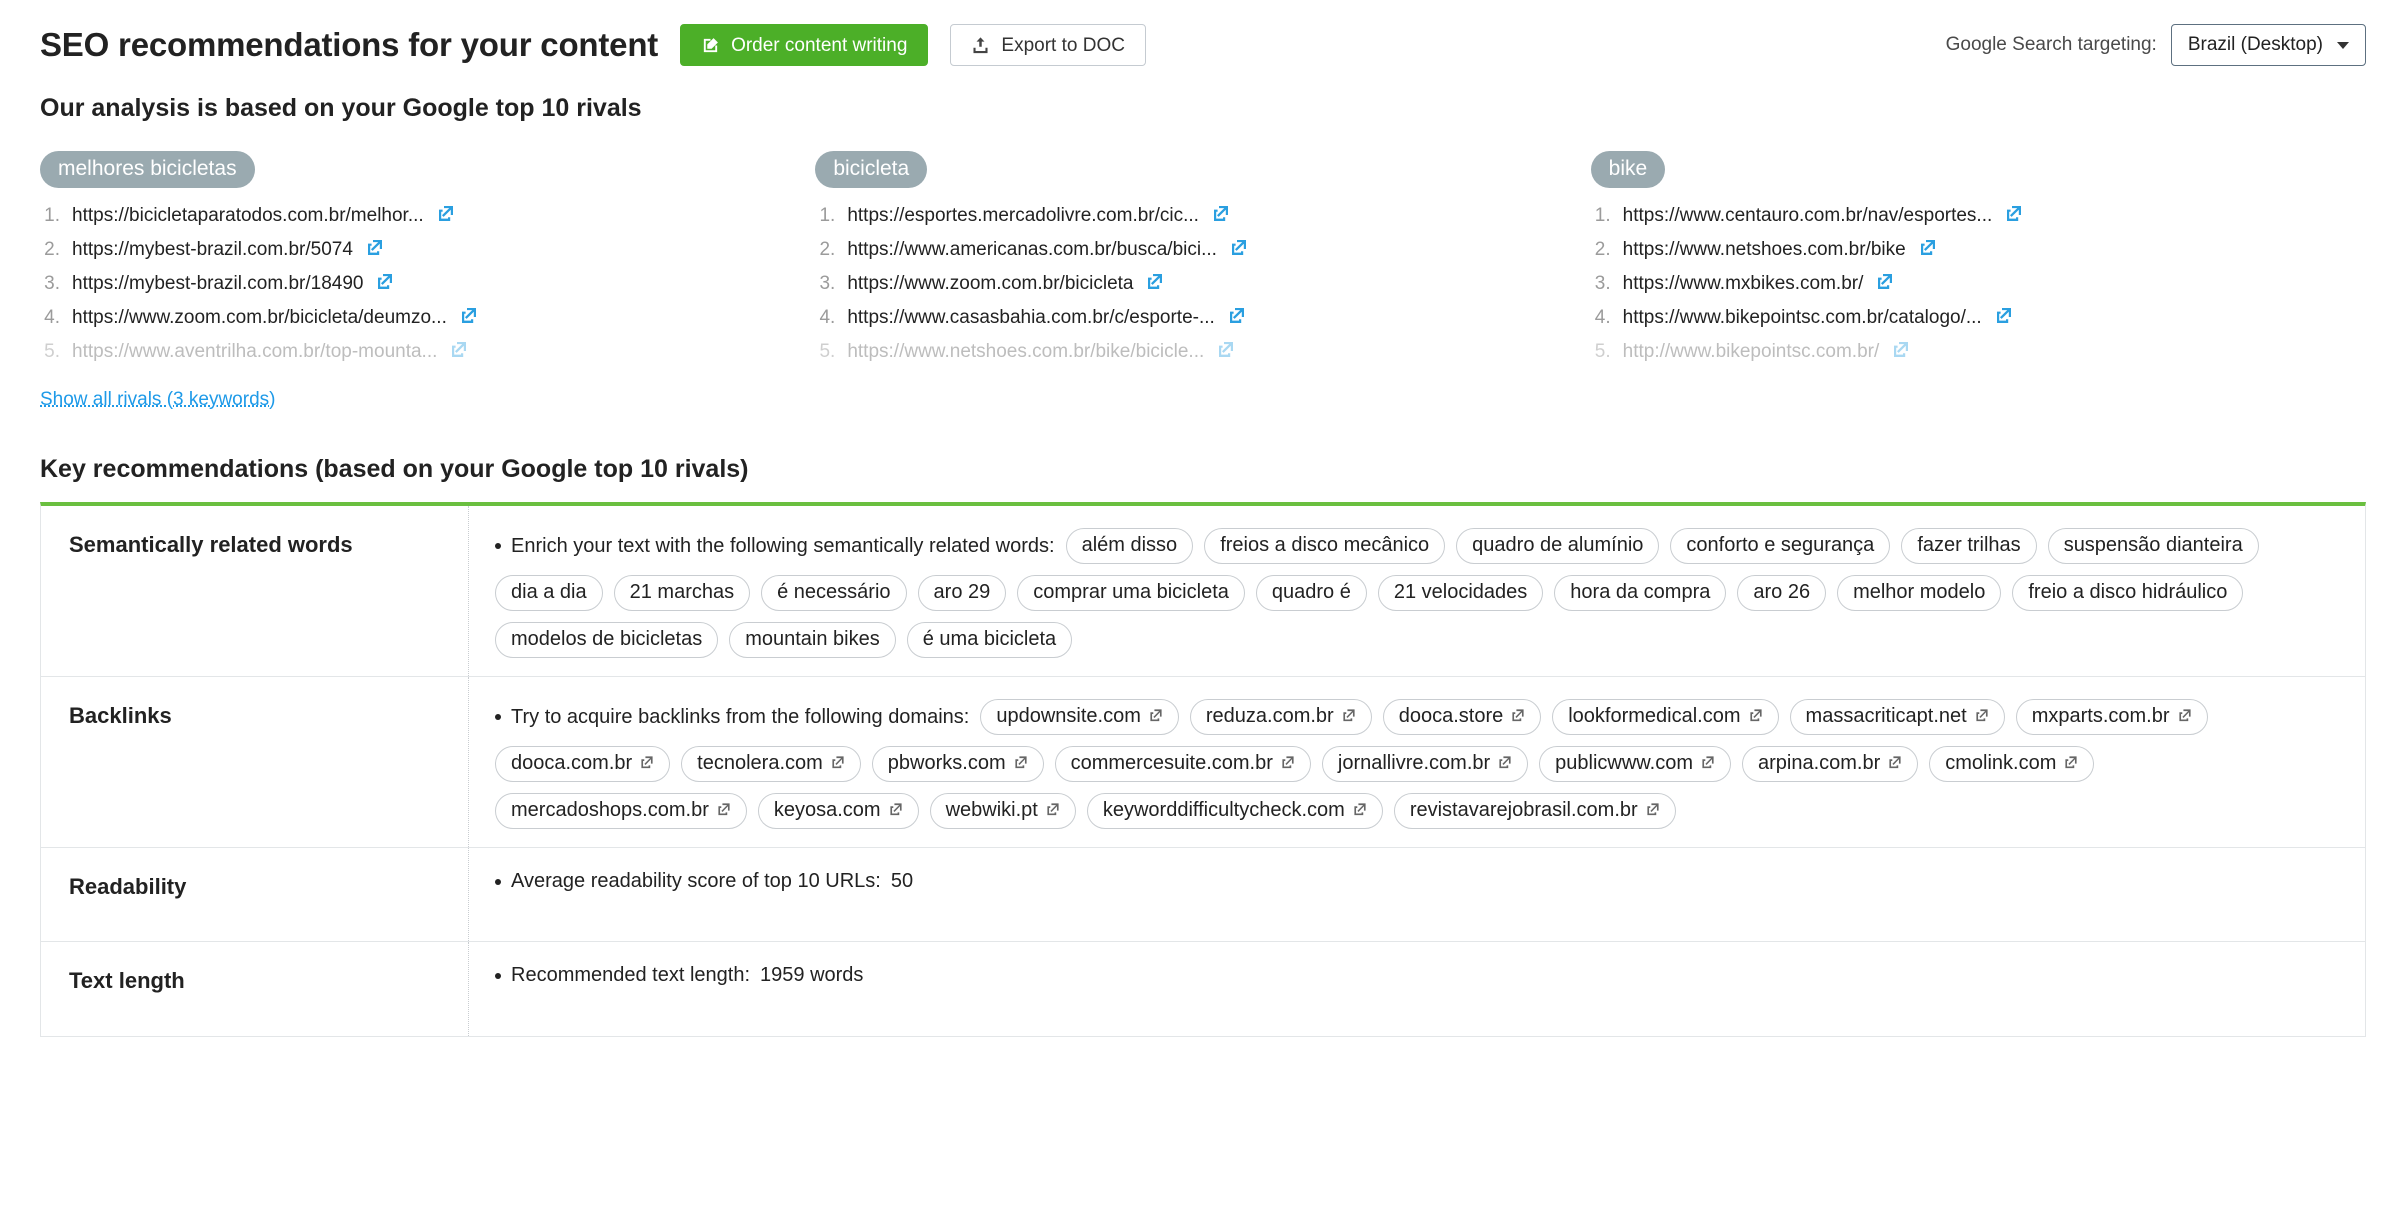 This screenshot has width=2406, height=1230. What do you see at coordinates (871, 169) in the screenshot?
I see `keyword-pill: bicicleta` at bounding box center [871, 169].